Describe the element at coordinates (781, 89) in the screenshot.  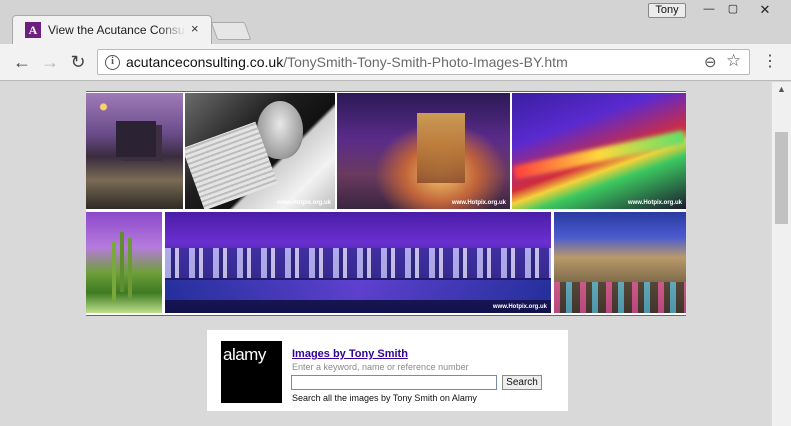
I see `scroll-up-arrow-icon: ▲` at that location.